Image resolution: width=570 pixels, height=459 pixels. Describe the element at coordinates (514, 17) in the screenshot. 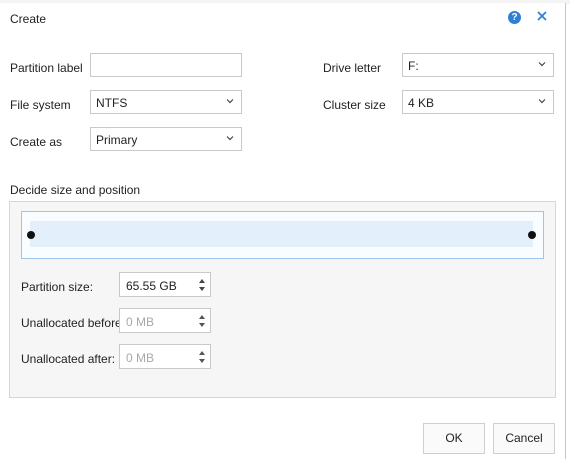

I see `help-icon: ?` at that location.